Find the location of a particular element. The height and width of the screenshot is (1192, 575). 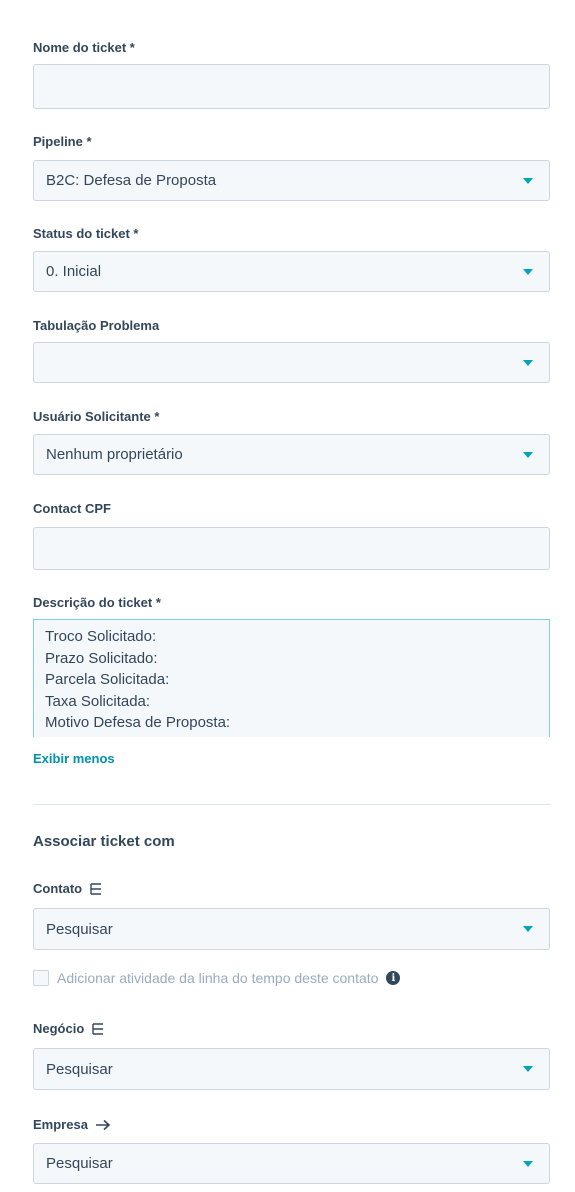

status-label-text: Status do ticket * is located at coordinates (86, 233).